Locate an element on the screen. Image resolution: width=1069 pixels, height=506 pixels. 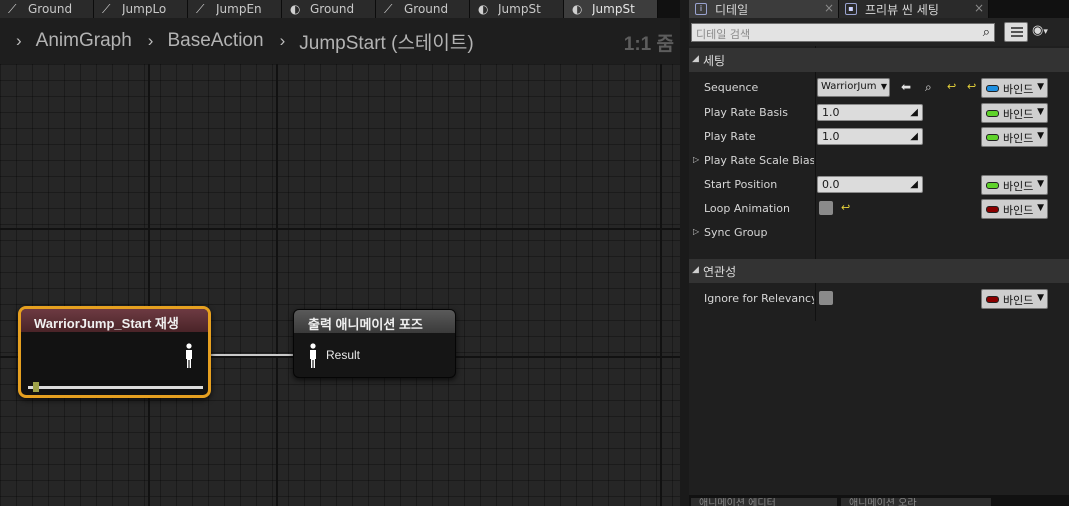
play-progress-fill is located at coordinates (36, 387).